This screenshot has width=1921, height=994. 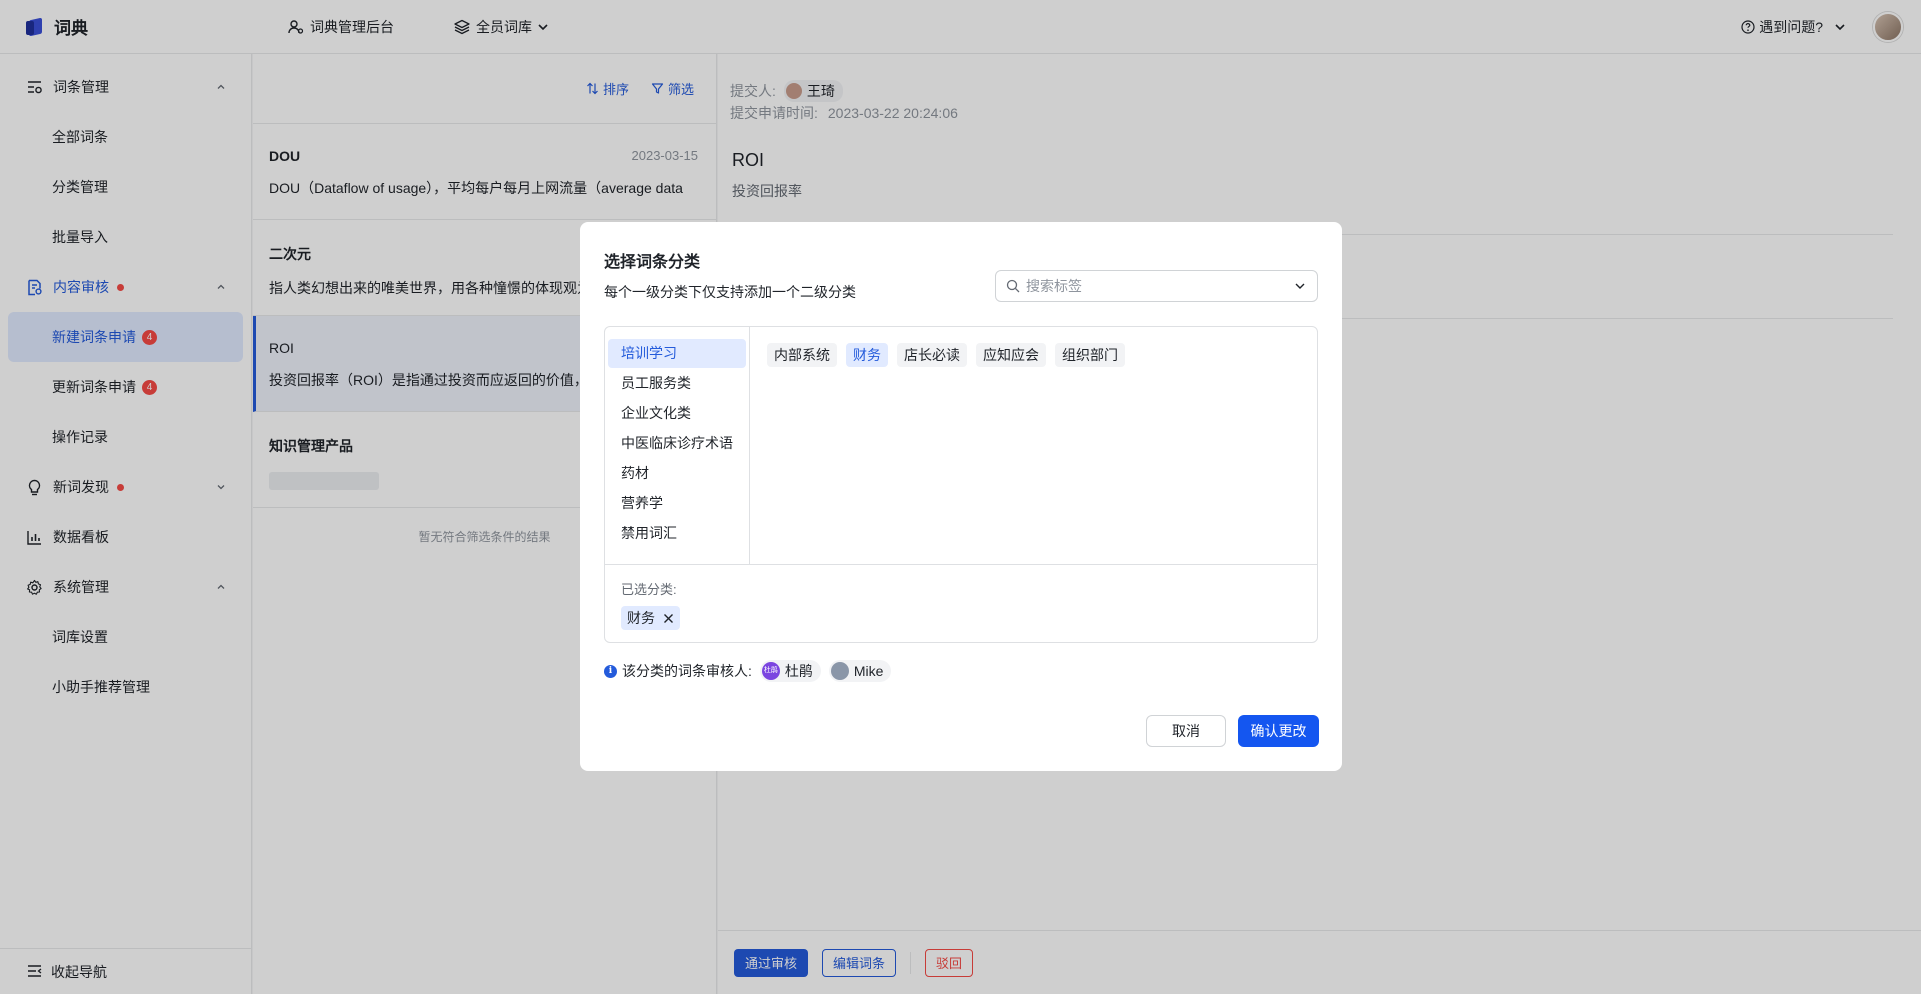 I want to click on category-item-corporate-culture: 企业文化类, so click(x=677, y=413).